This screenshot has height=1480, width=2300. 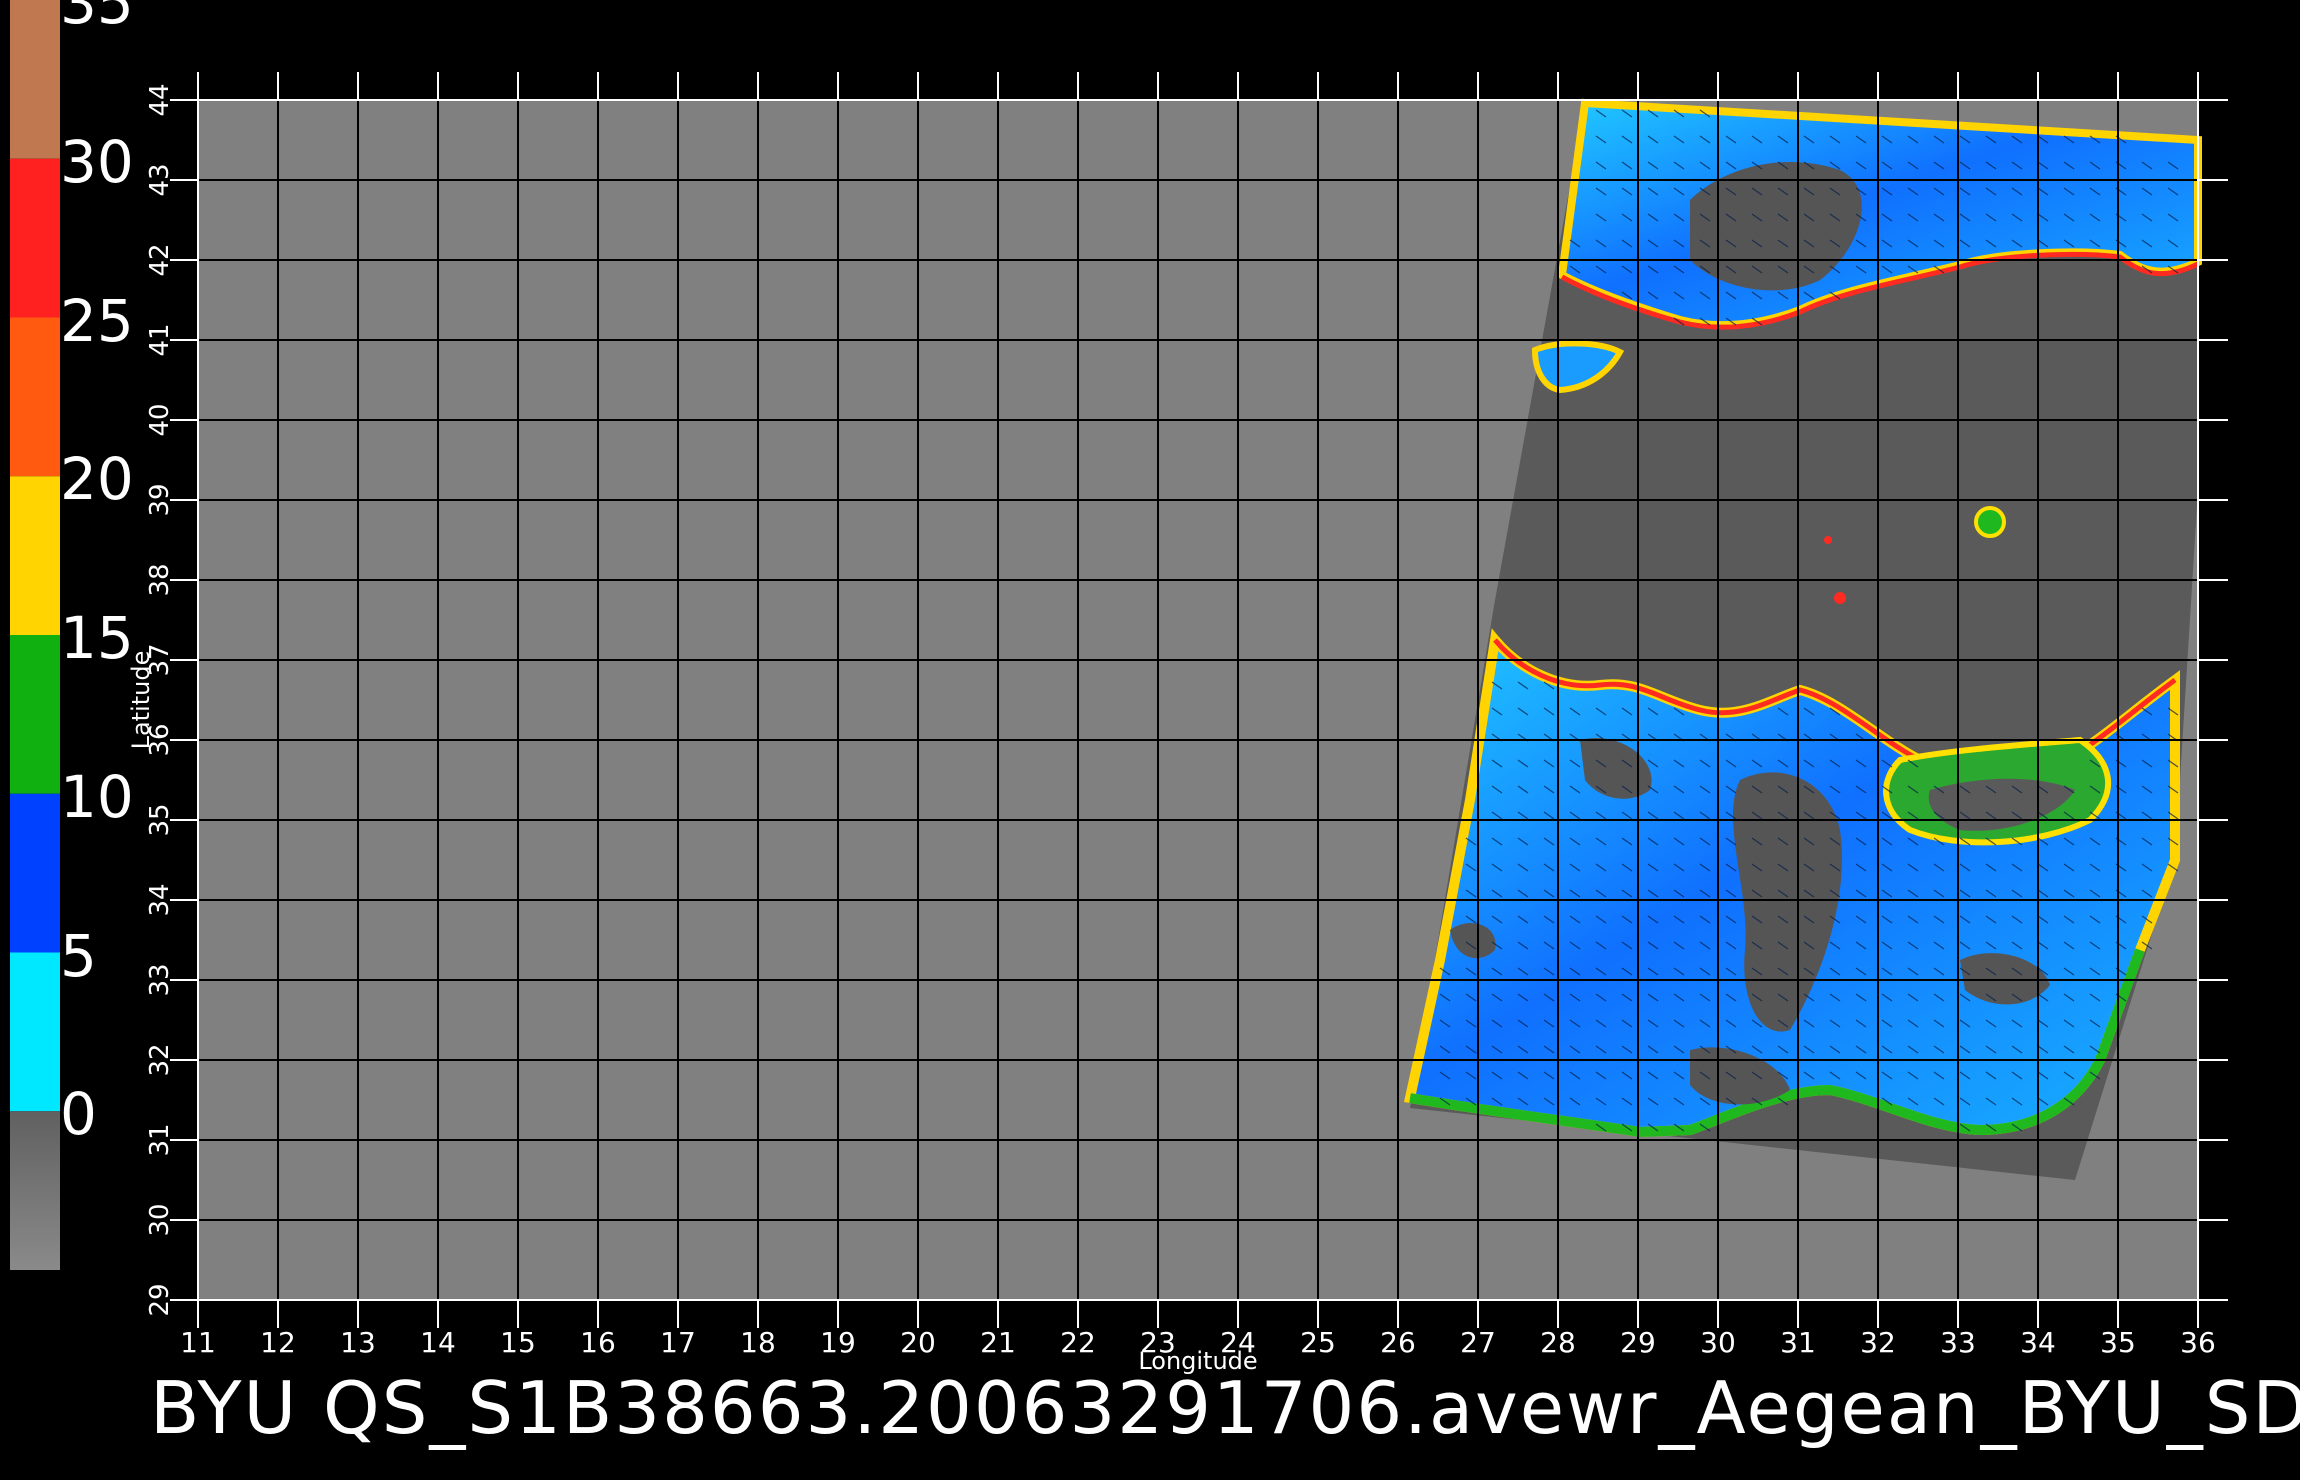 I want to click on colorbar-label: 0, so click(x=78, y=1114).